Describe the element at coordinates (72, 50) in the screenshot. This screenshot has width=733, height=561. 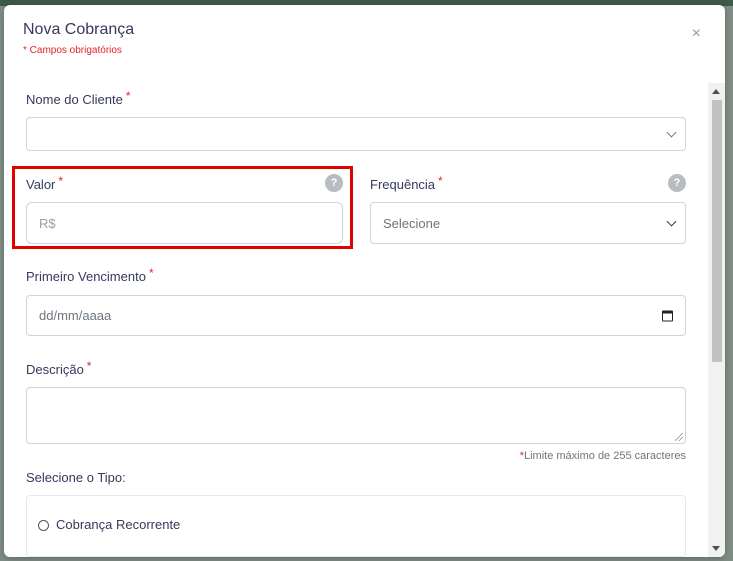
I see `required-fields-note: * Campos obrigatórios` at that location.